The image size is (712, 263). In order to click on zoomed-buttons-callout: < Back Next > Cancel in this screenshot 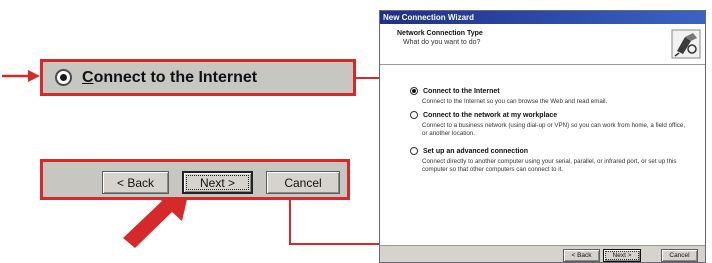, I will do `click(195, 179)`.